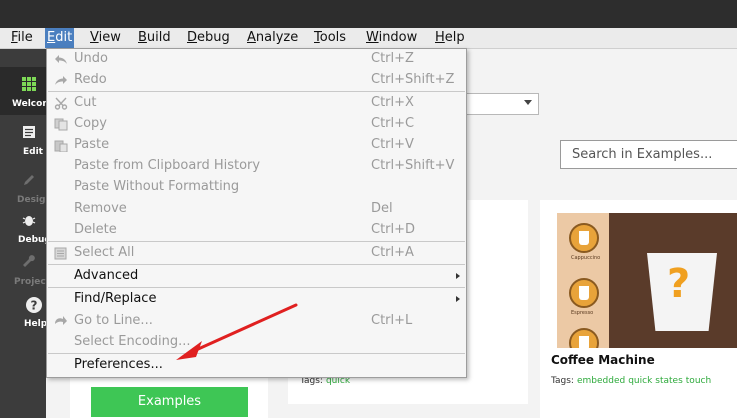  I want to click on menu-item-paste-without-formatting: Paste Without Formatting, so click(256, 187).